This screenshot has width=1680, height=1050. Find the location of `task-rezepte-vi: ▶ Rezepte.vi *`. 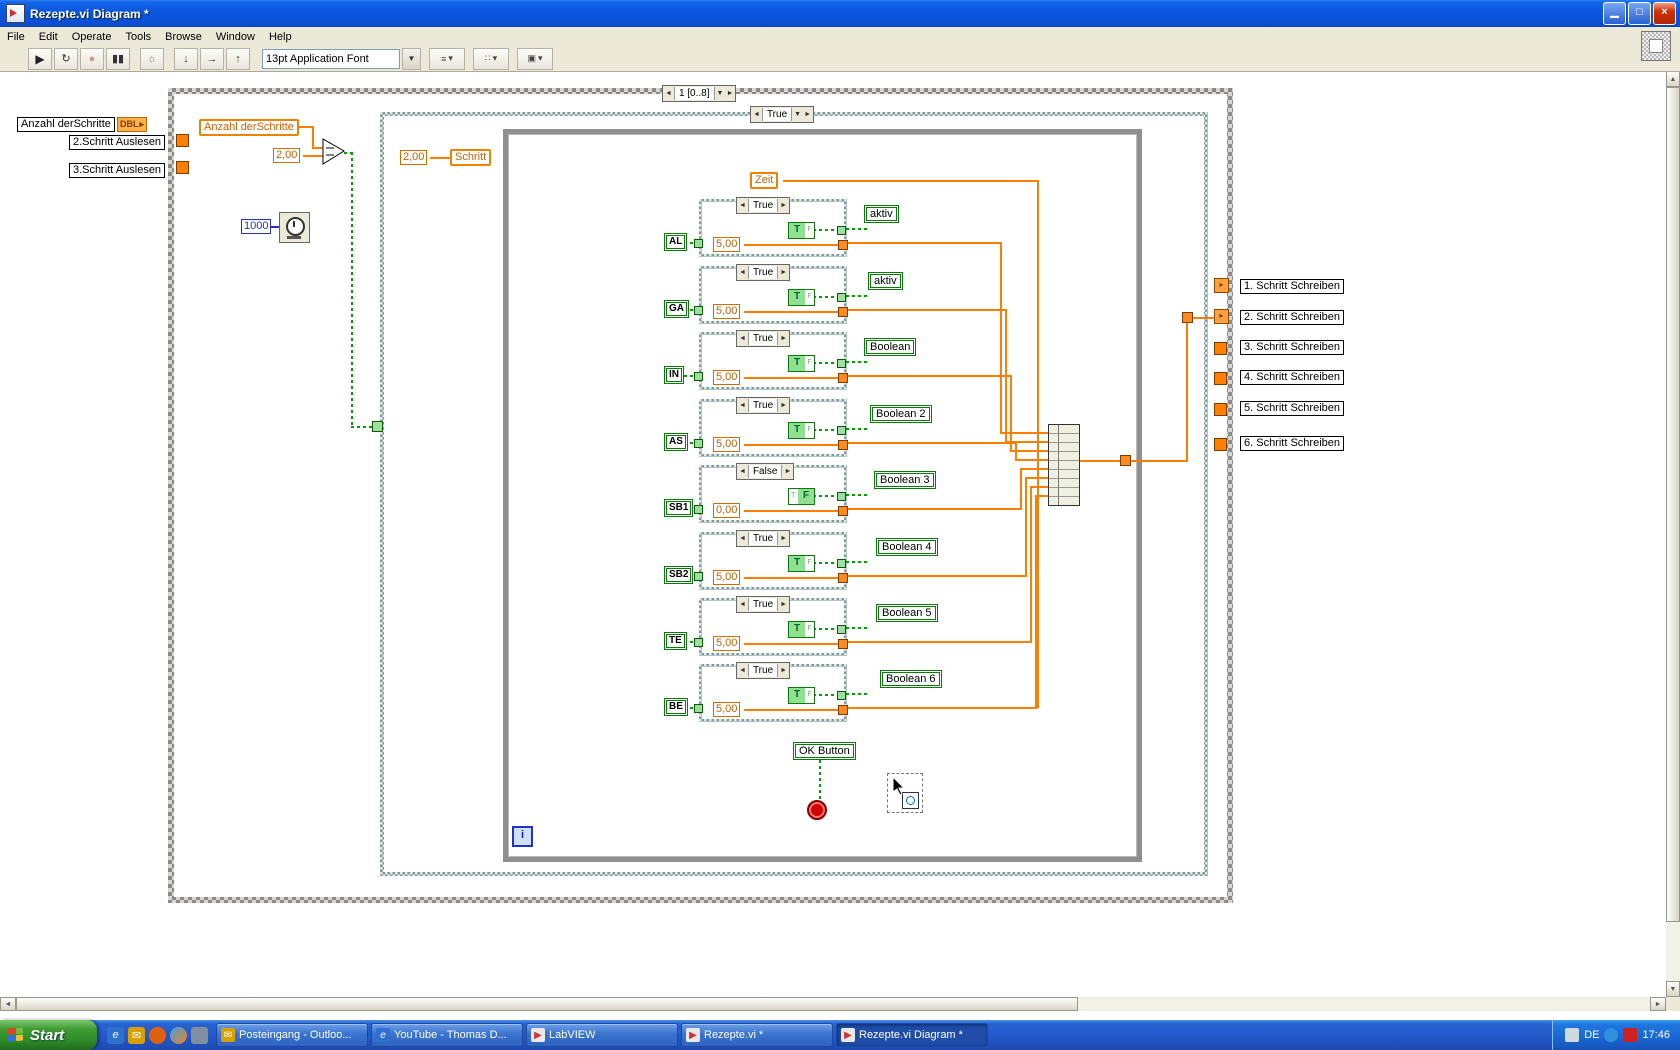

task-rezepte-vi: ▶ Rezepte.vi * is located at coordinates (757, 1035).